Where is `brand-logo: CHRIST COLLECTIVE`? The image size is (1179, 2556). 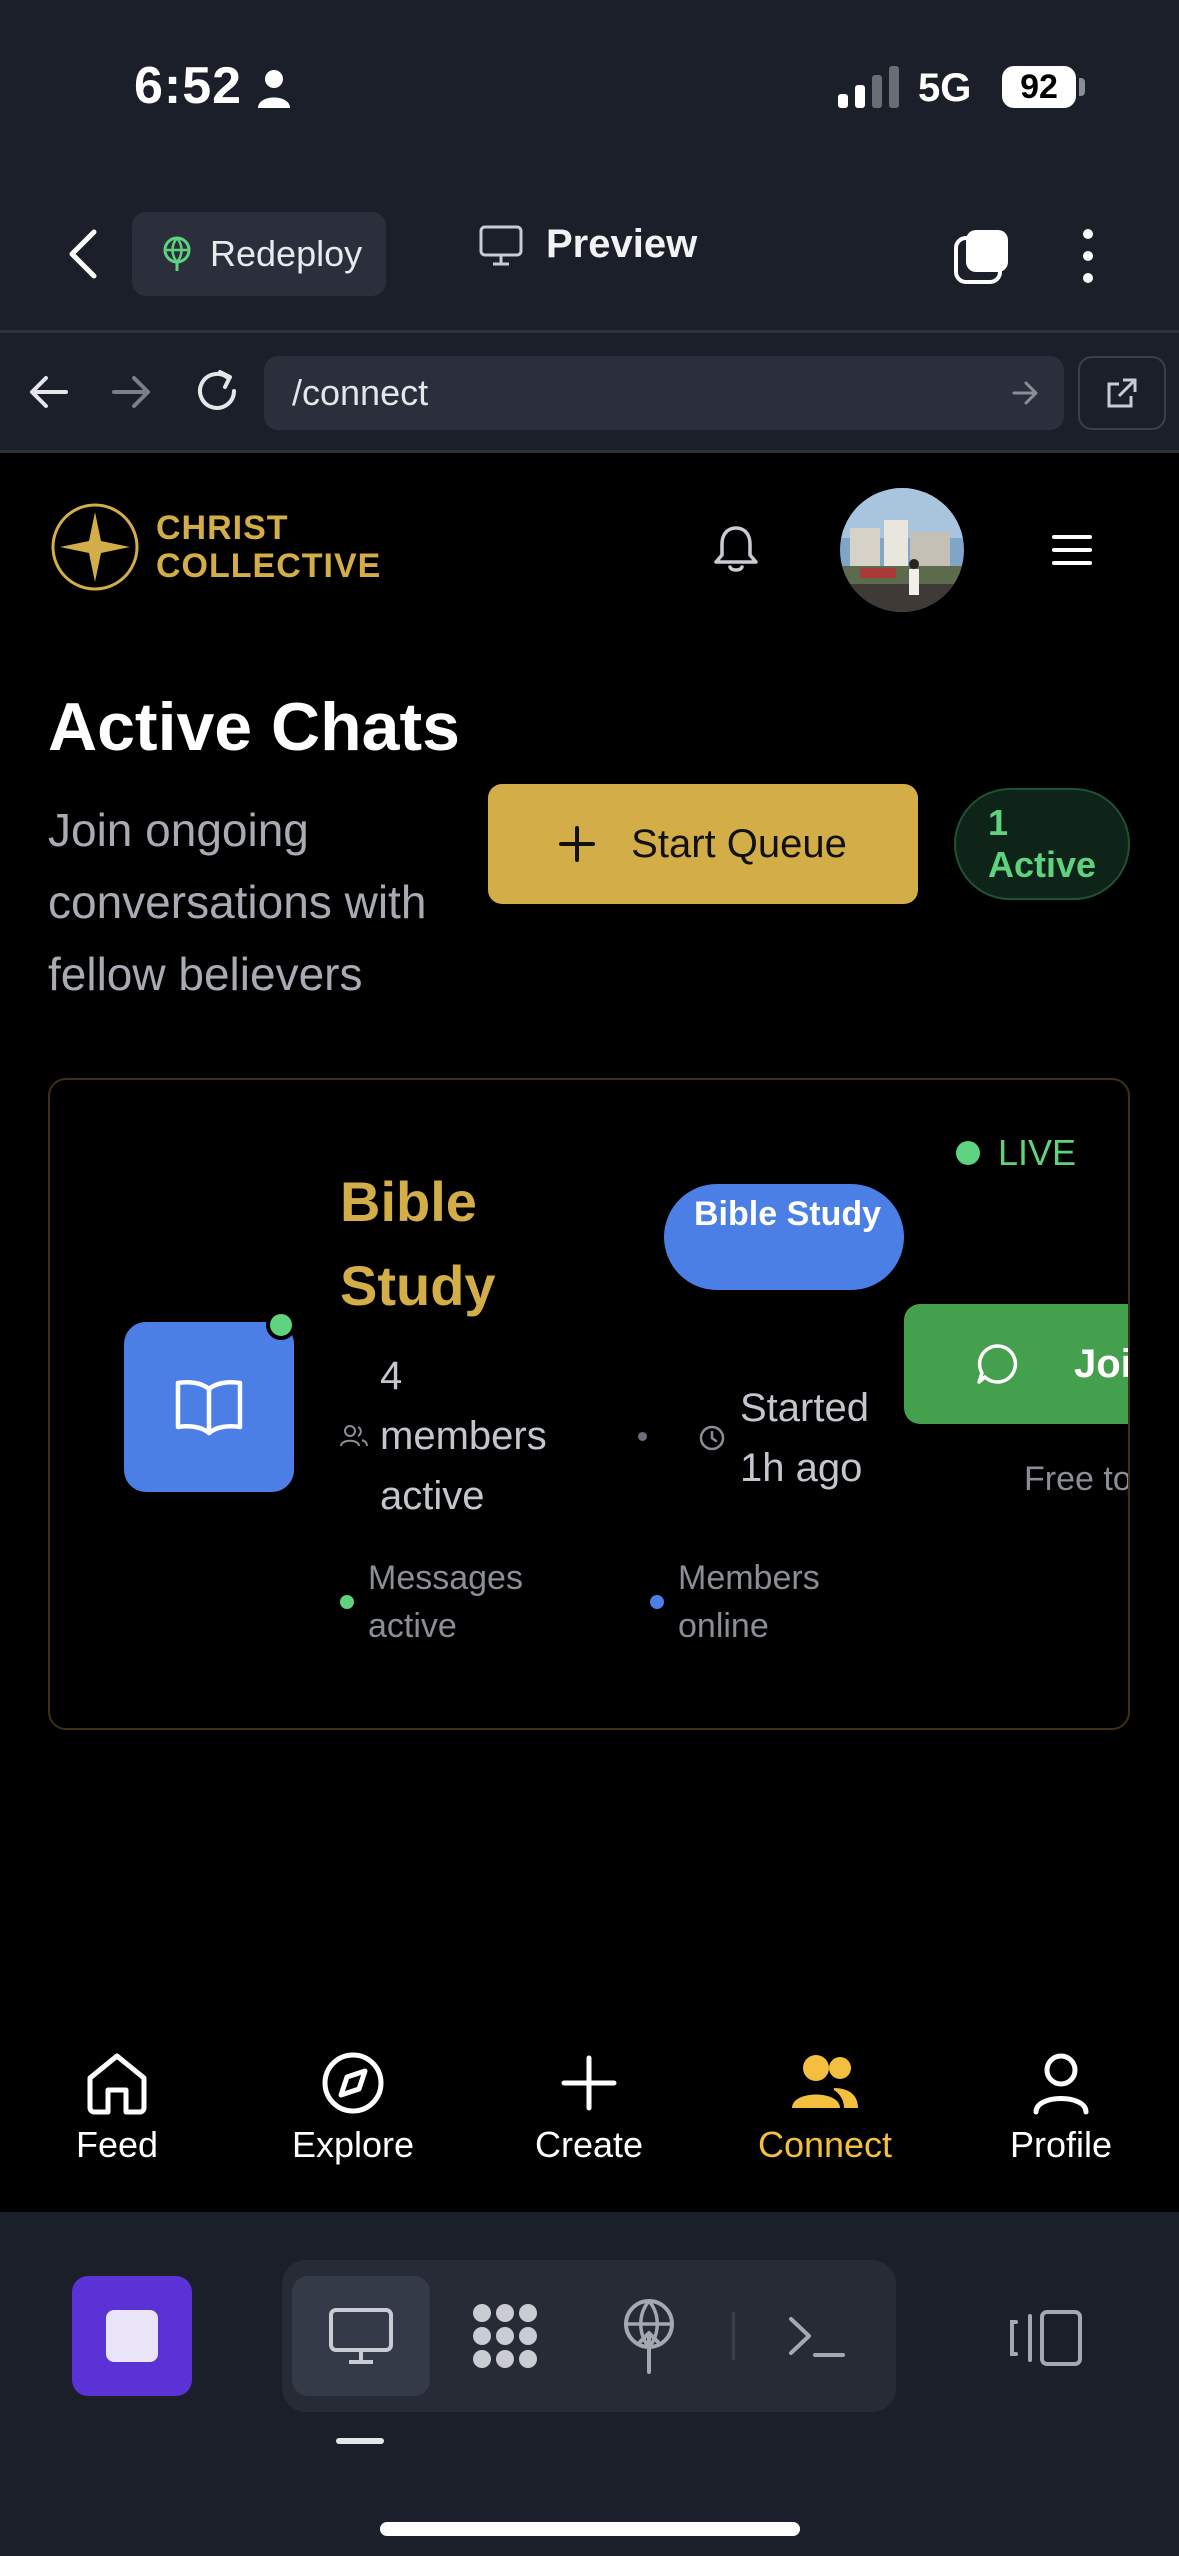
brand-logo: CHRIST COLLECTIVE is located at coordinates (215, 547).